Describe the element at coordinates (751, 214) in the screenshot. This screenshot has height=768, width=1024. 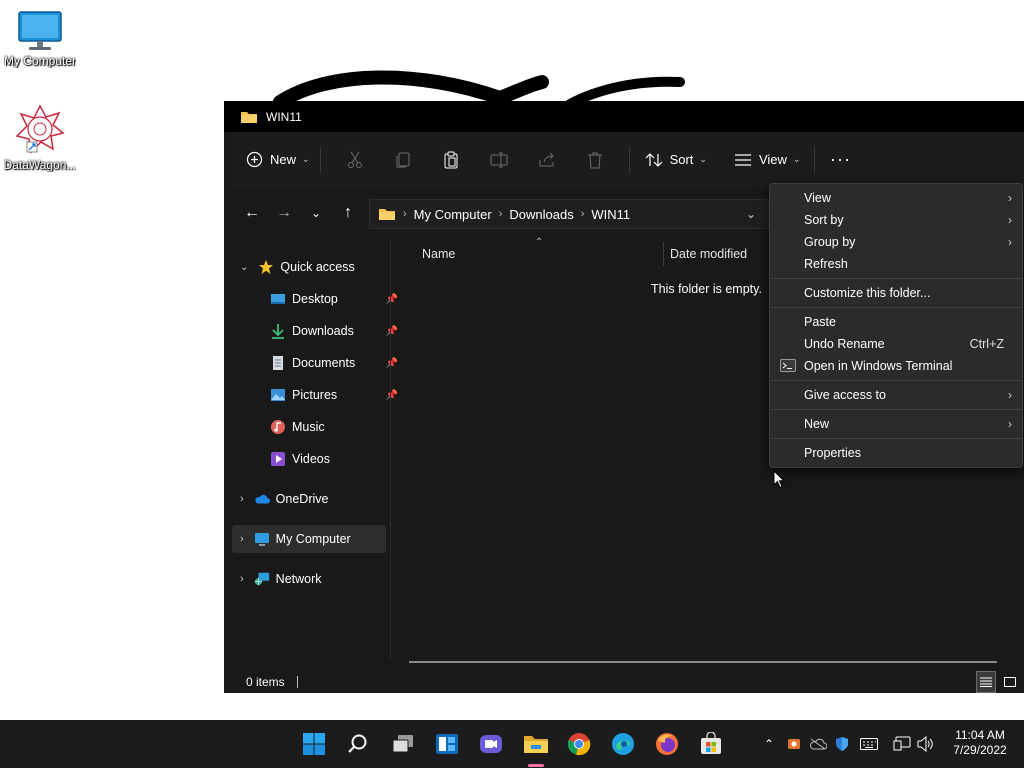
I see `address-history-chevron-icon: ⌄` at that location.